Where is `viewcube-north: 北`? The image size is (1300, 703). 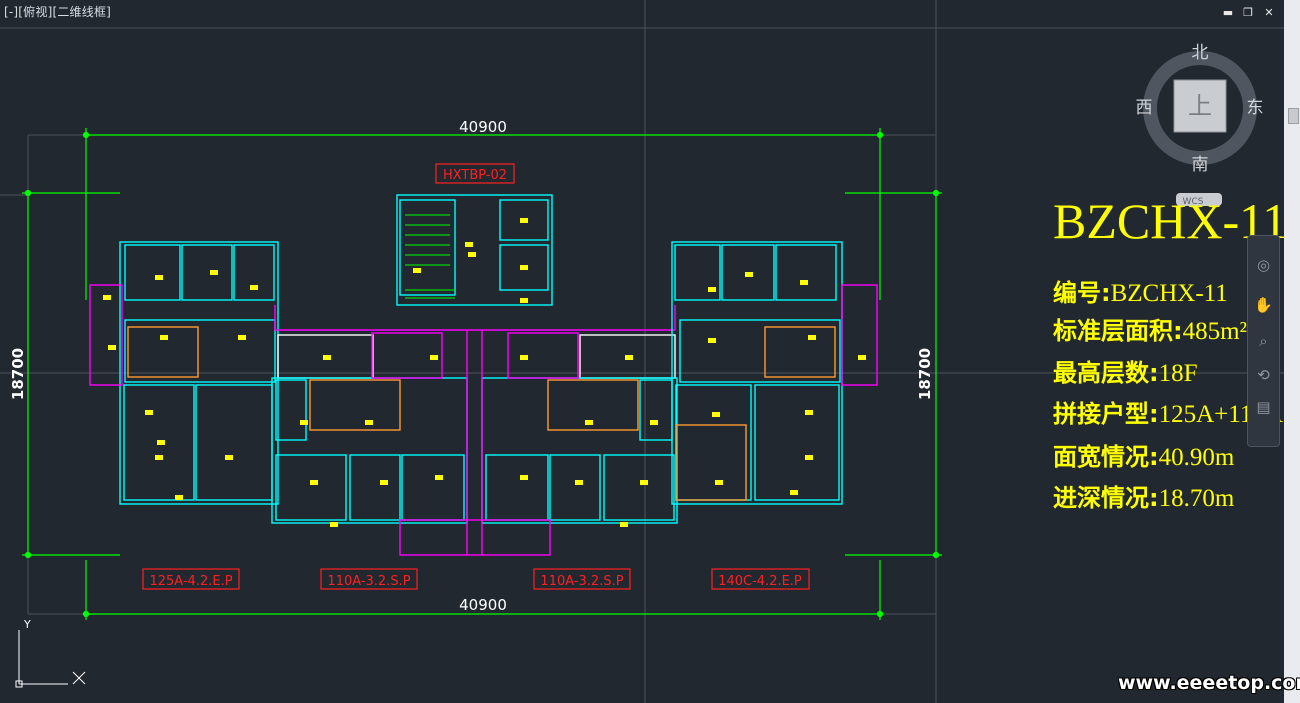 viewcube-north: 北 is located at coordinates (1200, 53).